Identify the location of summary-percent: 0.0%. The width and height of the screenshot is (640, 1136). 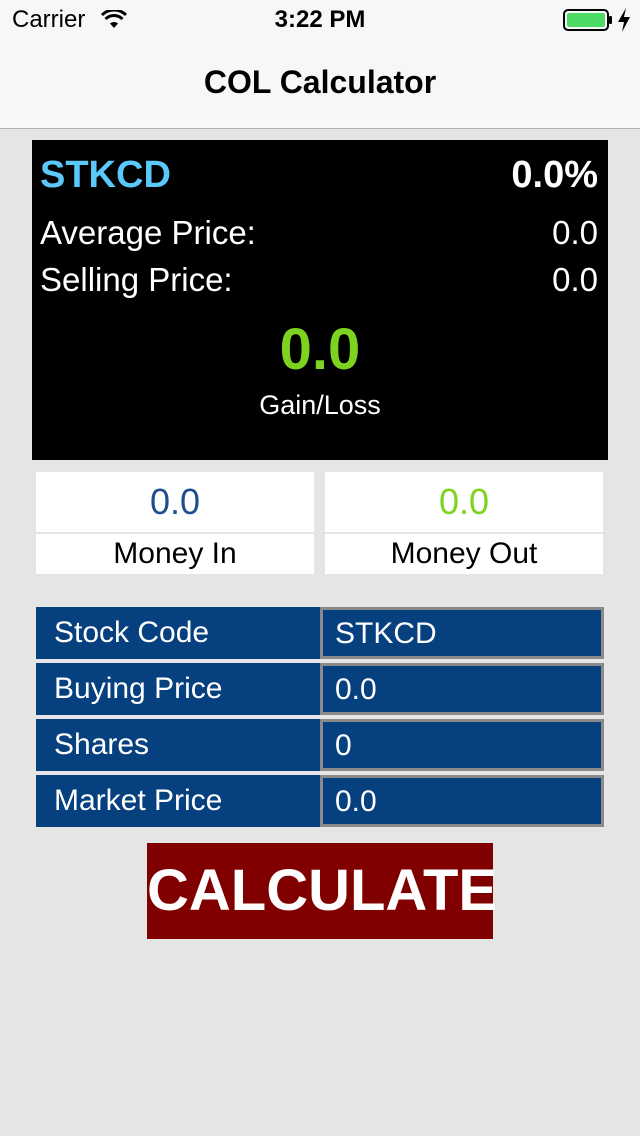
(554, 175).